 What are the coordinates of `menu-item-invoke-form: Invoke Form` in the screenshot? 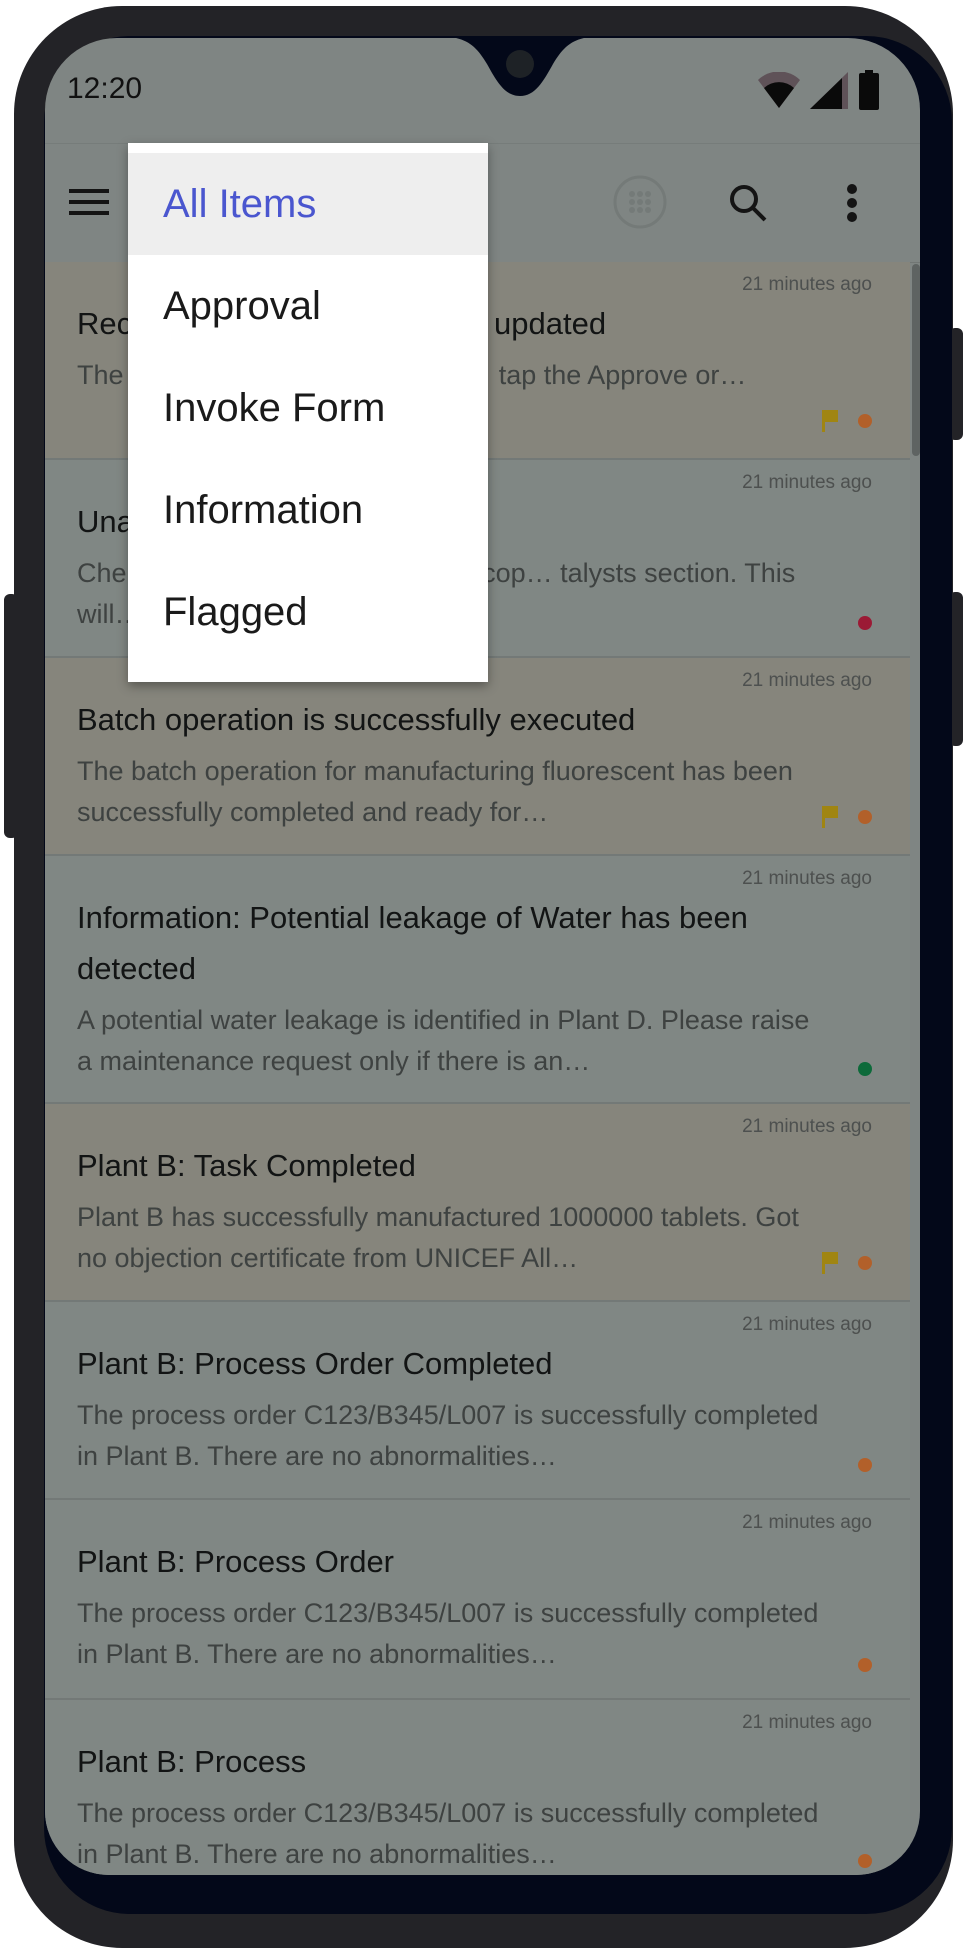 It's located at (308, 408).